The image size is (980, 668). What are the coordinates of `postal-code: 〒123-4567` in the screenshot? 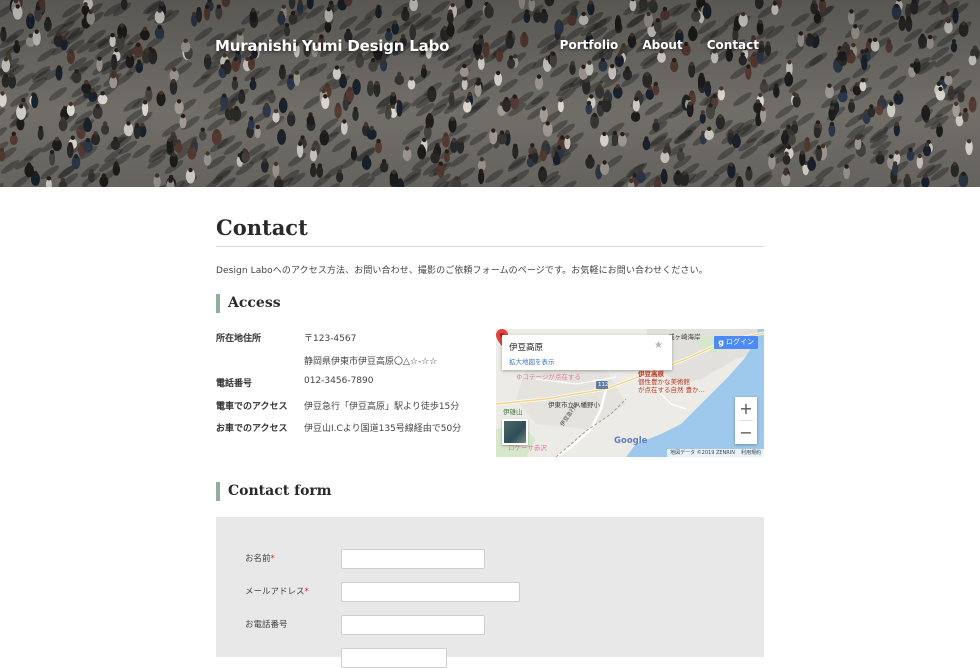 It's located at (382, 342).